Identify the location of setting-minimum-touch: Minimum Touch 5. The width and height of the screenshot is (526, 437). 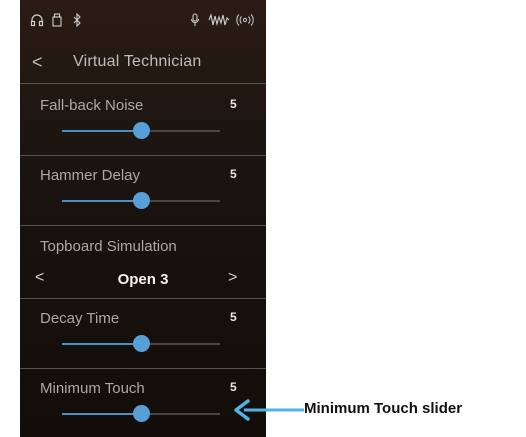
(143, 402).